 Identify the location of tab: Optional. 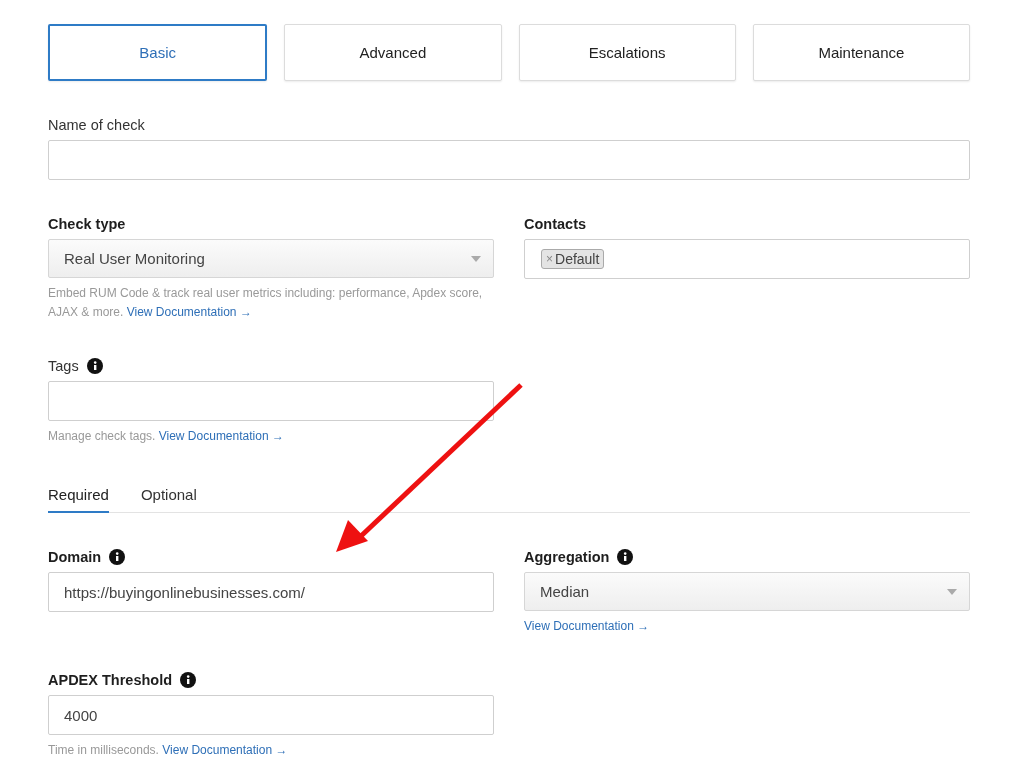
(168, 499).